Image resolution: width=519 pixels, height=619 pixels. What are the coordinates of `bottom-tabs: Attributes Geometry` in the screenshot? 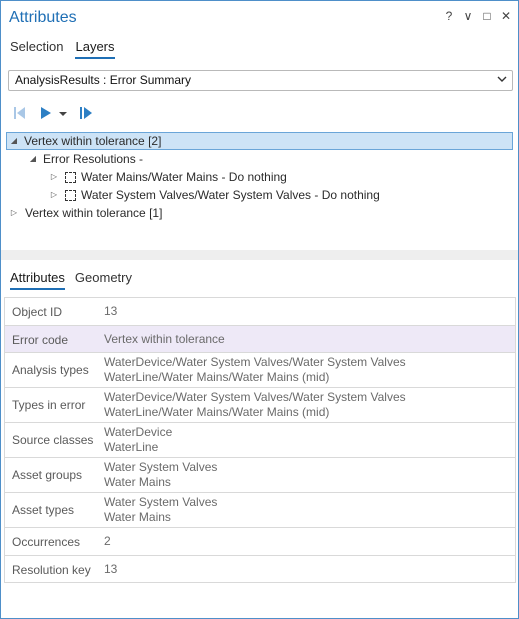 It's located at (71, 280).